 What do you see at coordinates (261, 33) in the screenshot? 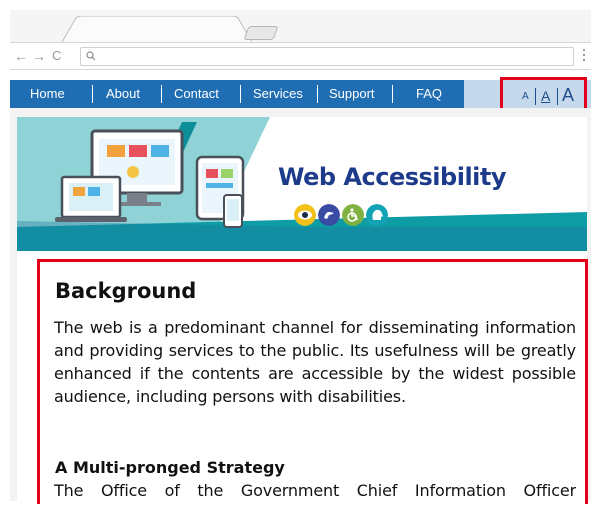
I see `new-tab-button` at bounding box center [261, 33].